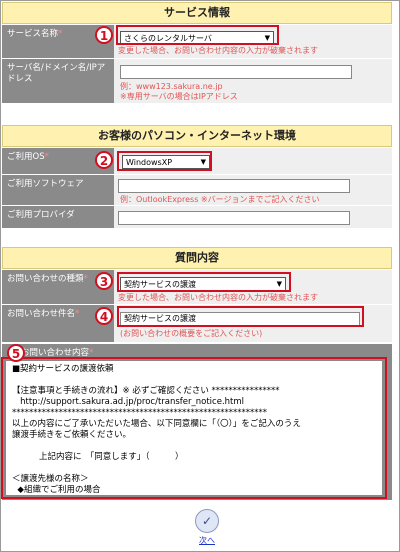 The width and height of the screenshot is (400, 552). Describe the element at coordinates (207, 521) in the screenshot. I see `check-icon: ✓` at that location.